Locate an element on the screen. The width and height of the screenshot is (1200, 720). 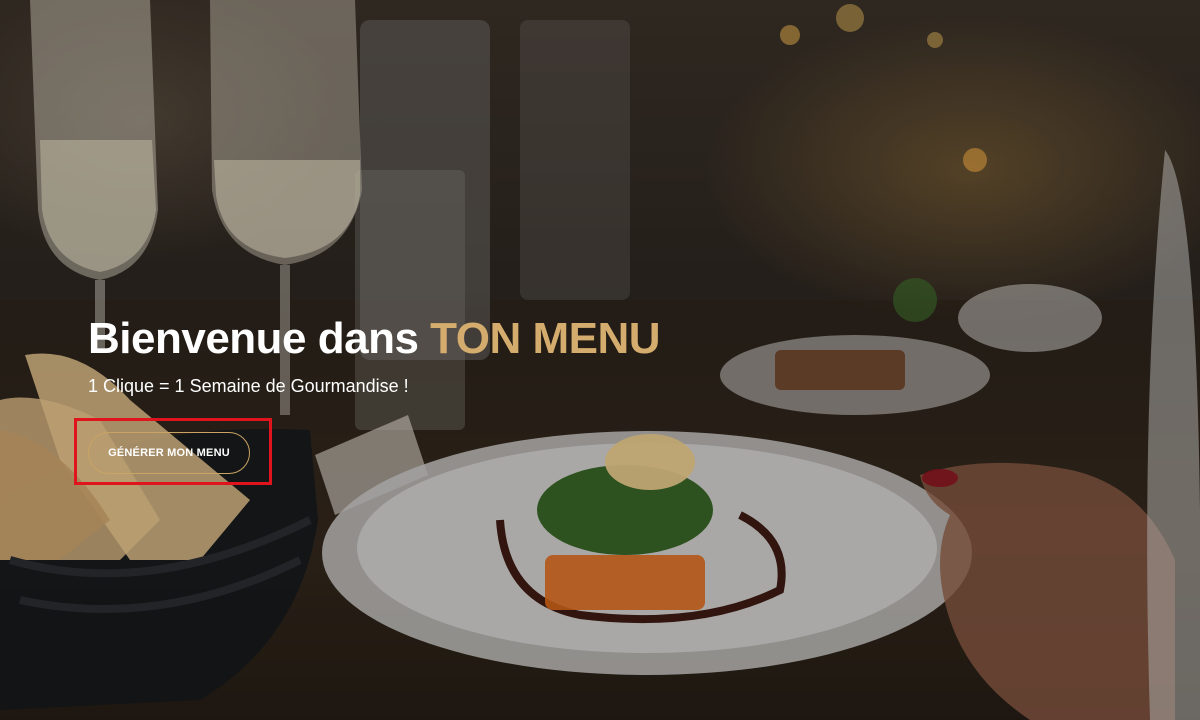
hero-subtitle: 1 Clique = 1 Semaine de Gourmandise ! is located at coordinates (248, 386).